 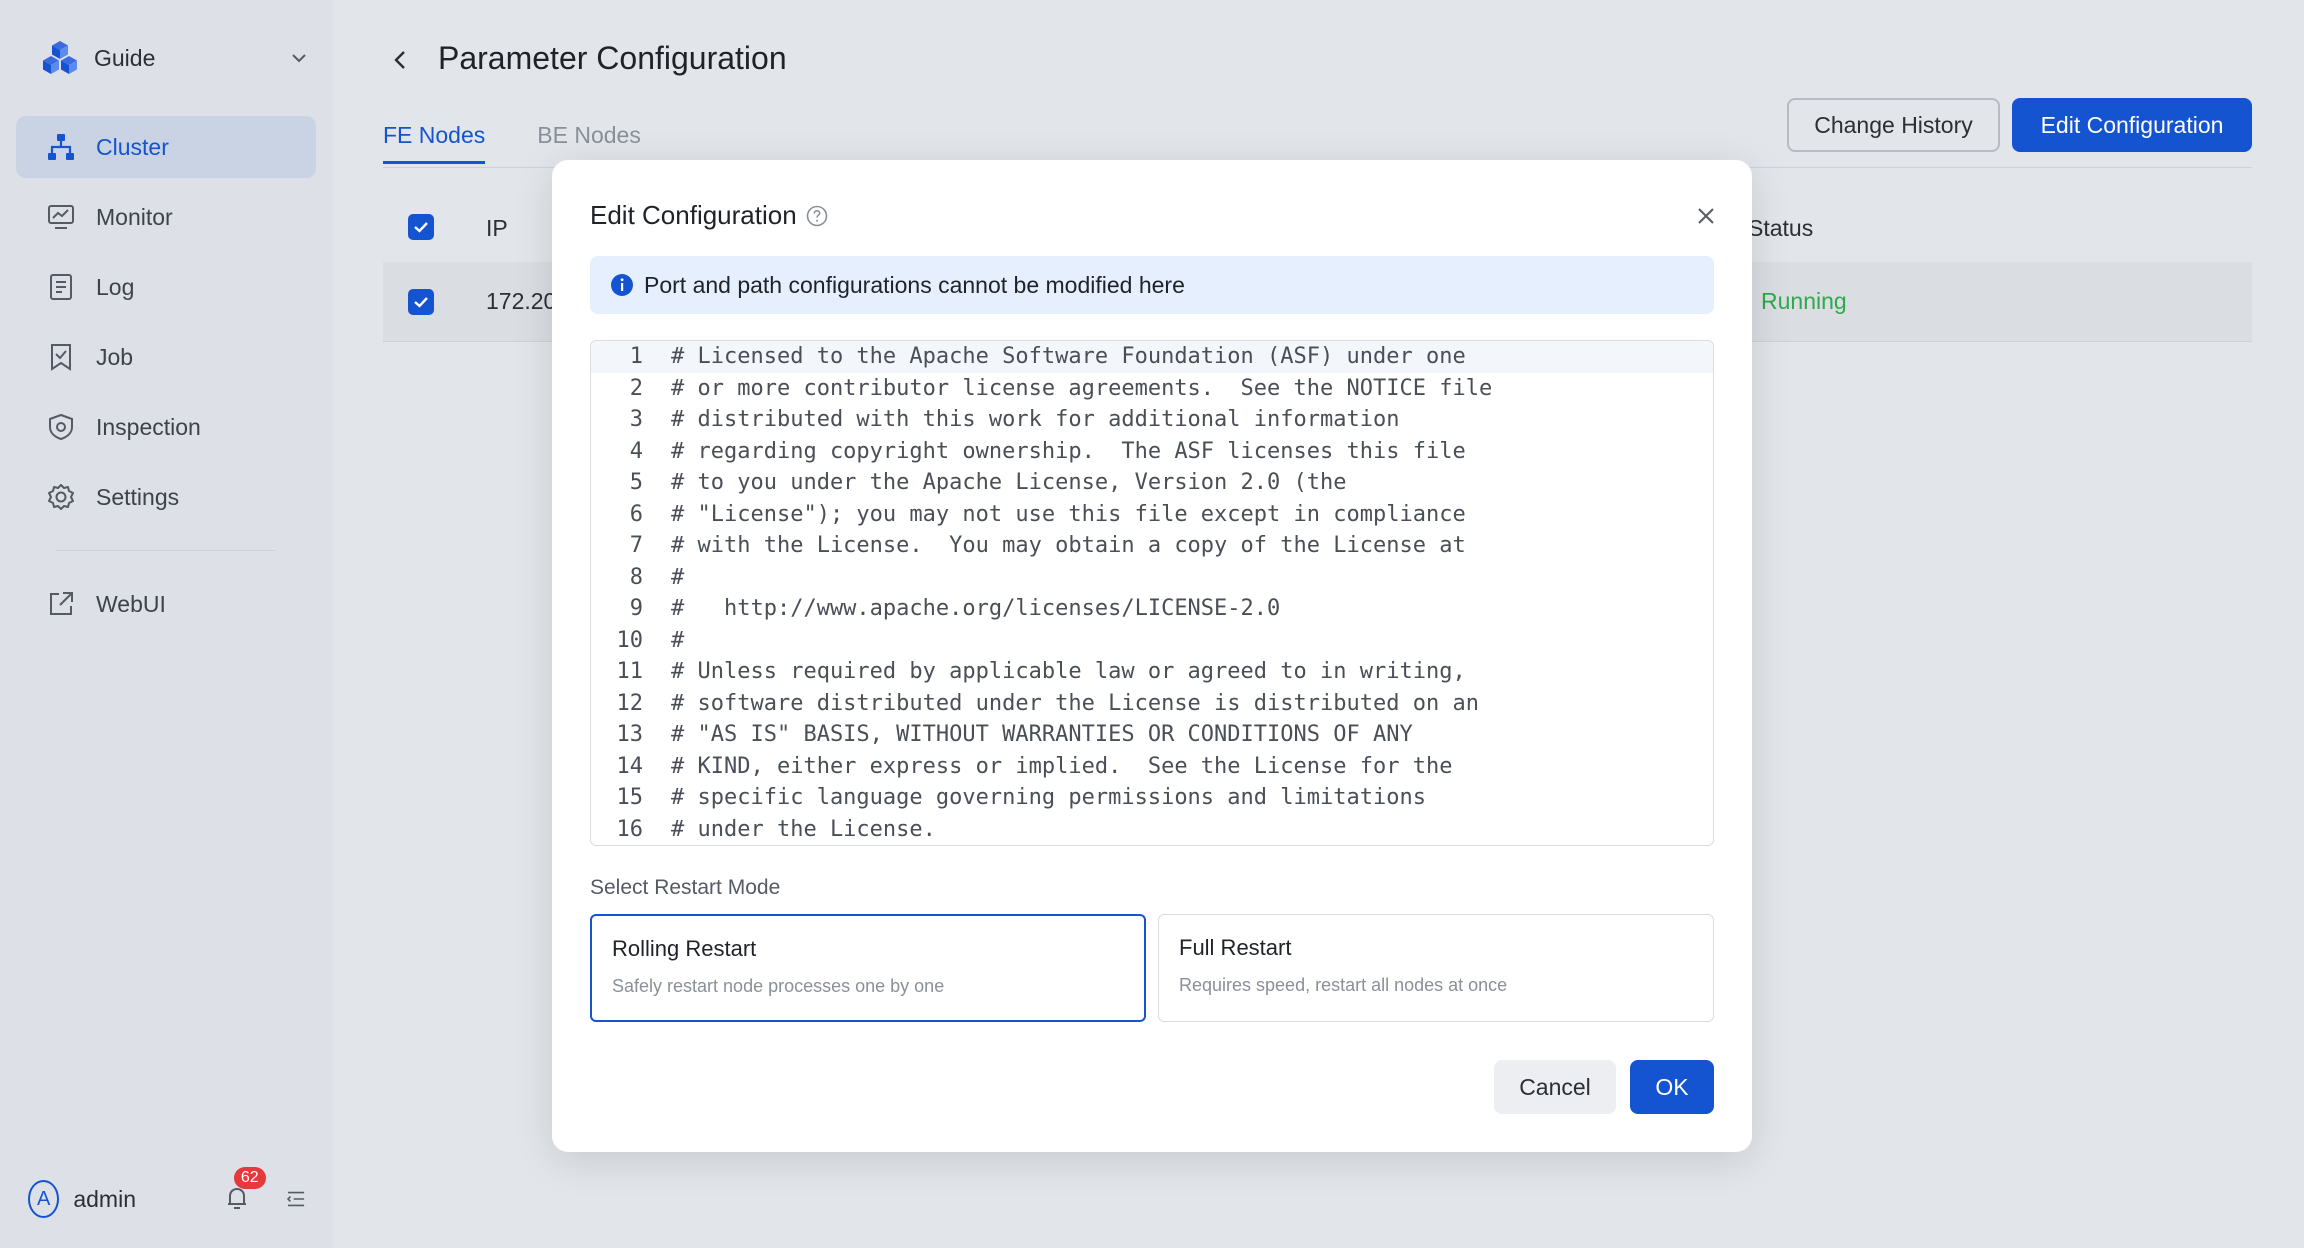 I want to click on line-number: 8, so click(x=636, y=577).